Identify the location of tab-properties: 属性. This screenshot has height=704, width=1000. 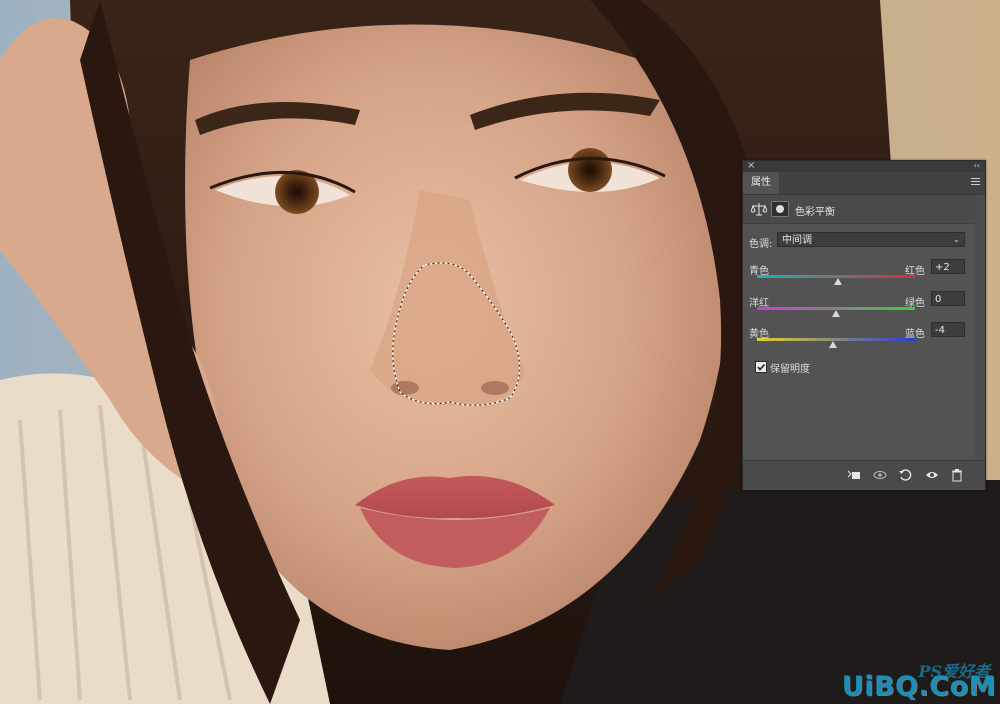
(761, 183).